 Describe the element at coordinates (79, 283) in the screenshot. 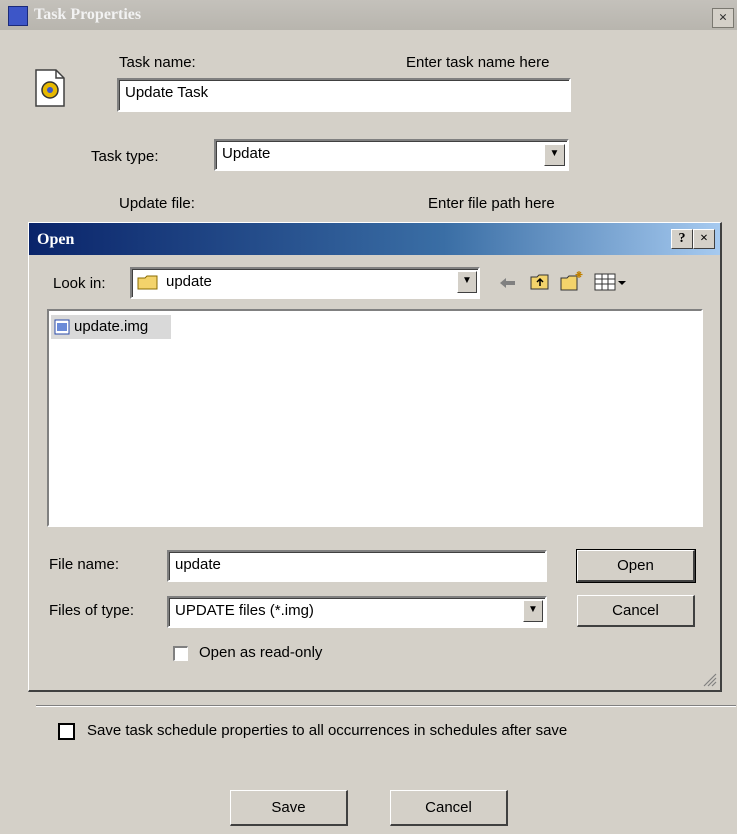

I see `look-in-label: Look in:` at that location.